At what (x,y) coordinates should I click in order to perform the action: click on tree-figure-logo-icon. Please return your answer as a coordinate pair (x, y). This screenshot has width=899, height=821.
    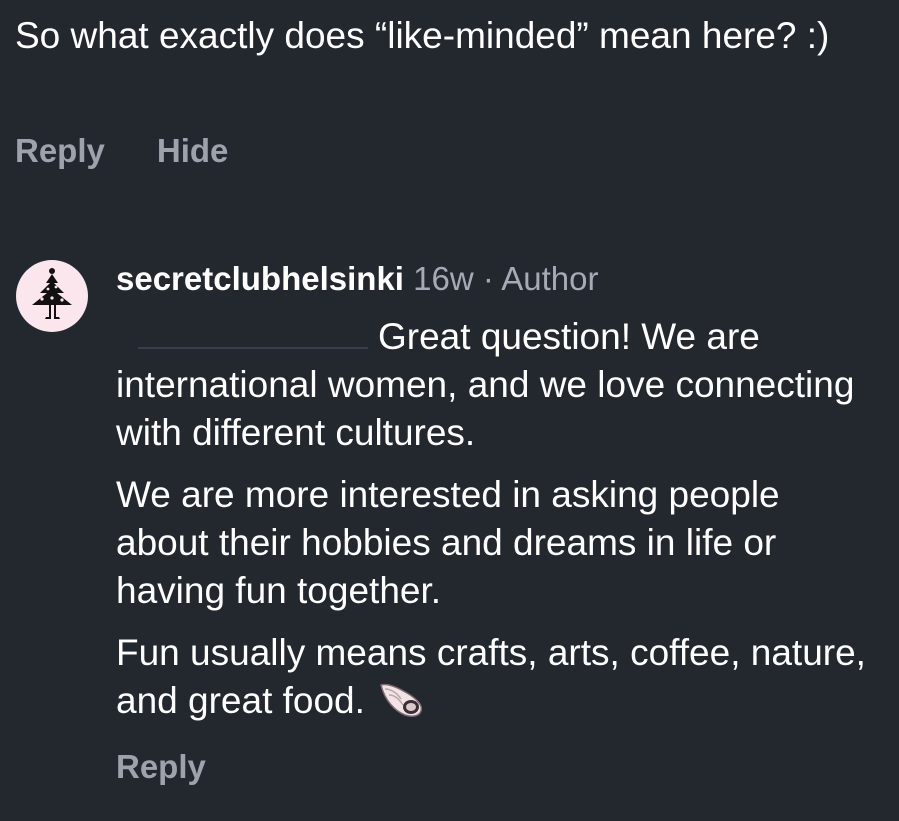
    Looking at the image, I should click on (52, 293).